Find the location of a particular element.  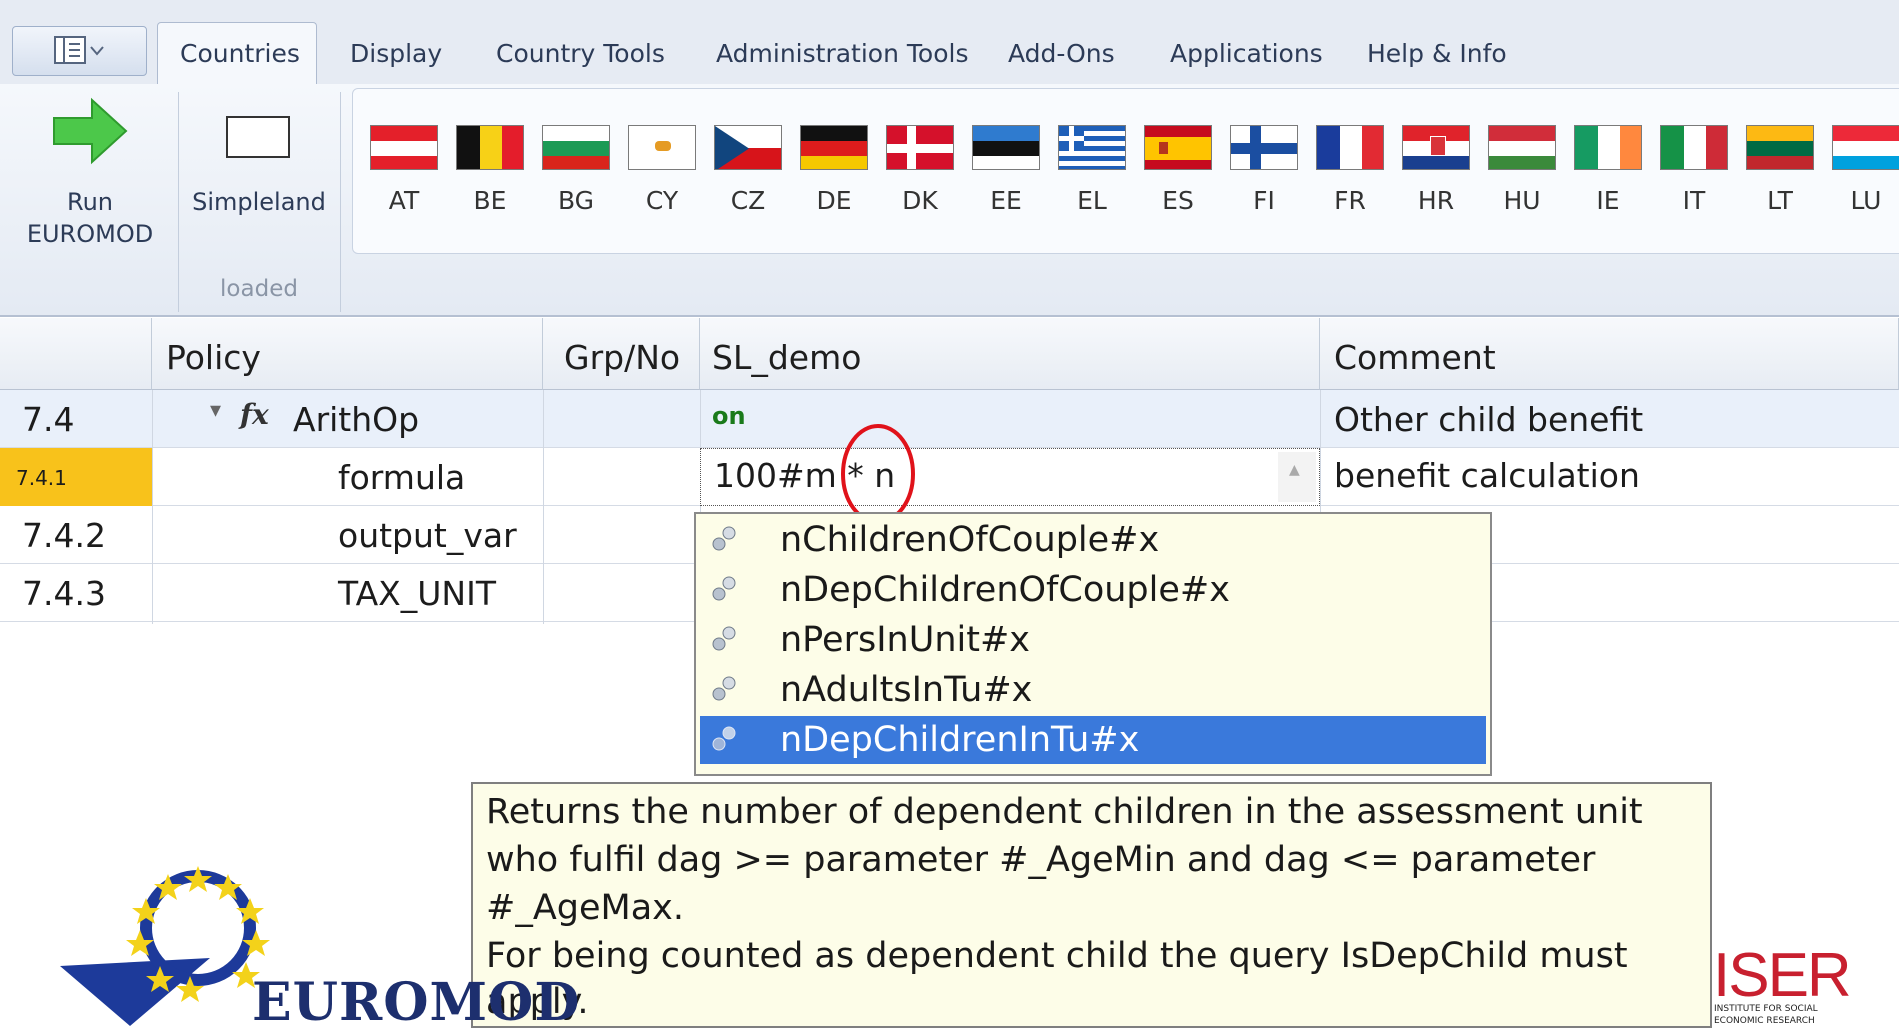

tab-country-tools: Country Tools is located at coordinates (580, 54).